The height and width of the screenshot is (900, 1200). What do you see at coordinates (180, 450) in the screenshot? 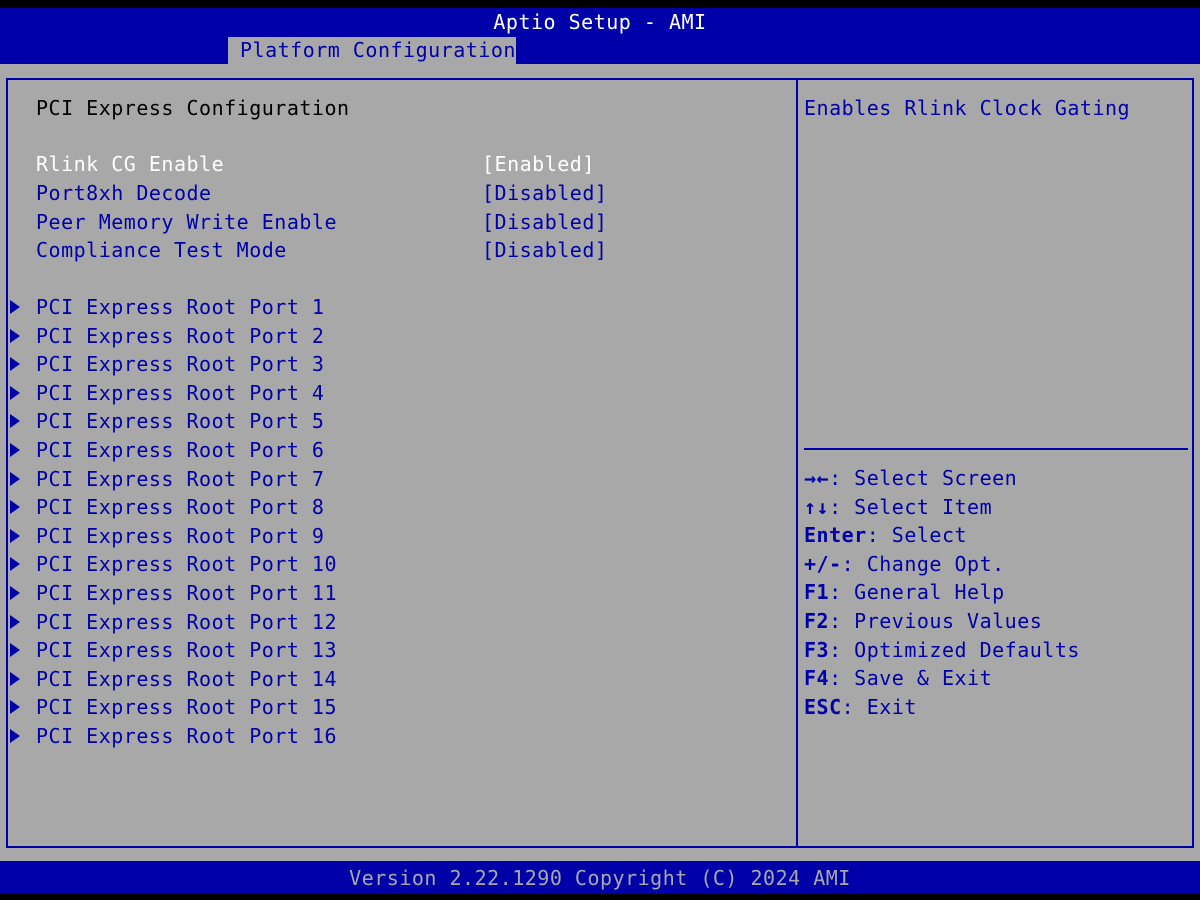
I see `submenu-label: PCI Express Root Port 6` at bounding box center [180, 450].